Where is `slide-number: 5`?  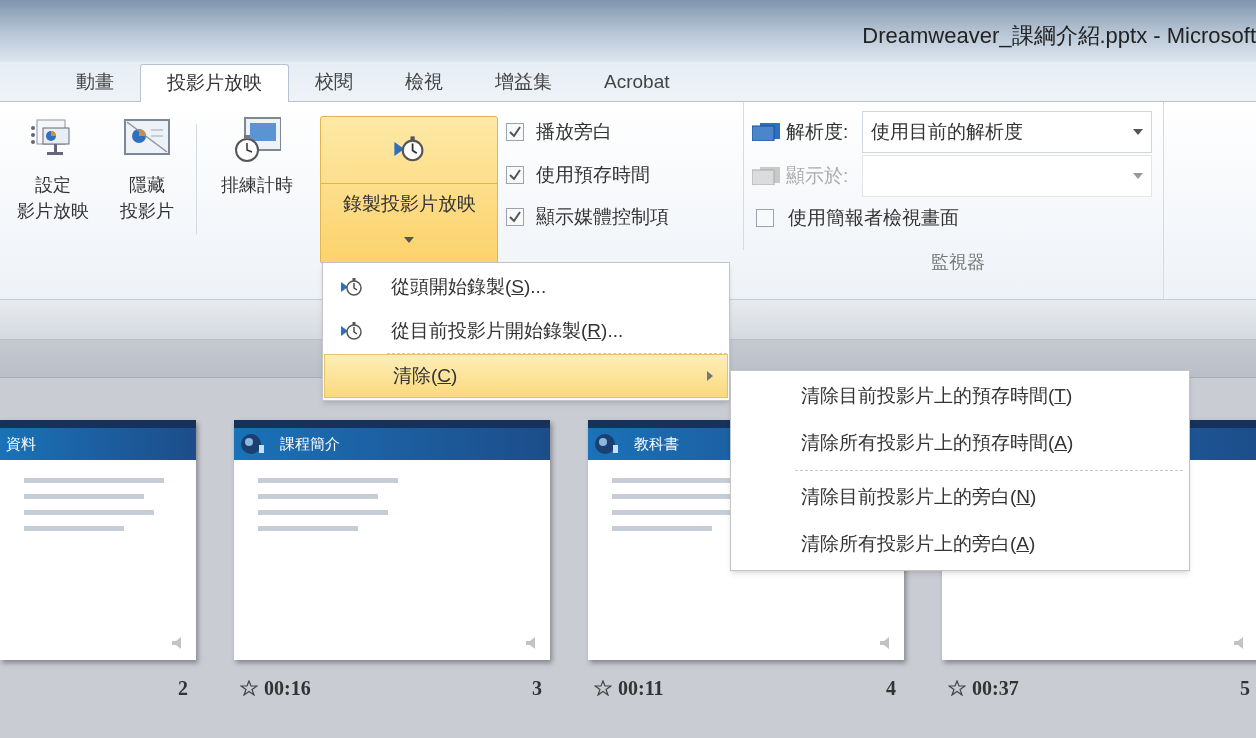
slide-number: 5 is located at coordinates (1245, 688).